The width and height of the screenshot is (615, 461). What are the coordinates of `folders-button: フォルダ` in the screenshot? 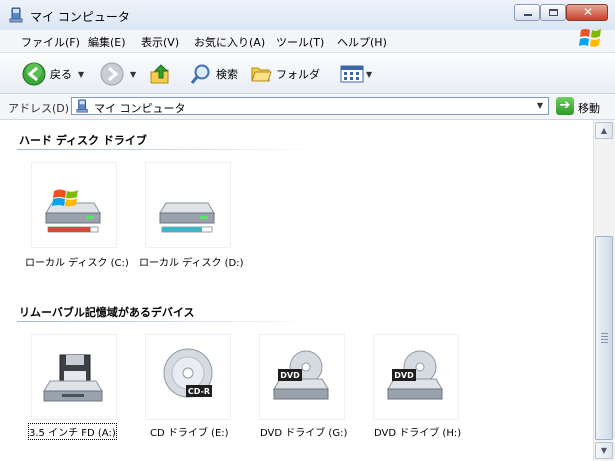 It's located at (285, 74).